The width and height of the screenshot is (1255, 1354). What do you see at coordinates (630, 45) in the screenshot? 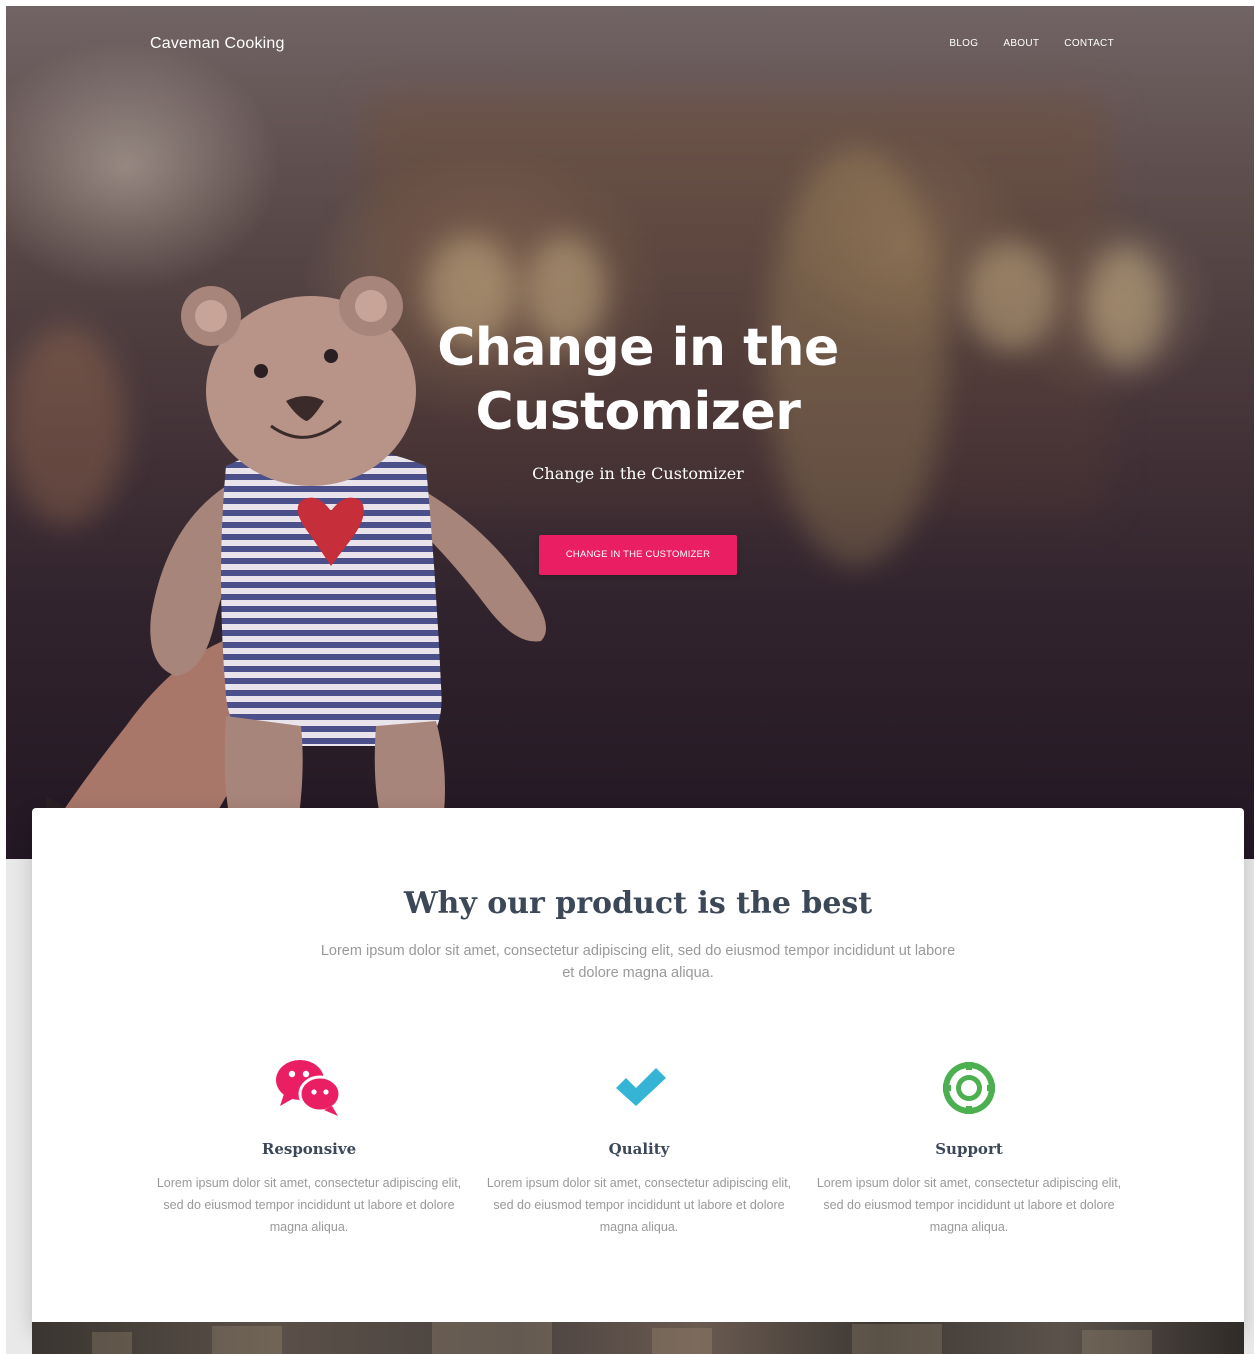
I see `navbar: Caveman Cooking BLOG ABOUT CONTACT` at bounding box center [630, 45].